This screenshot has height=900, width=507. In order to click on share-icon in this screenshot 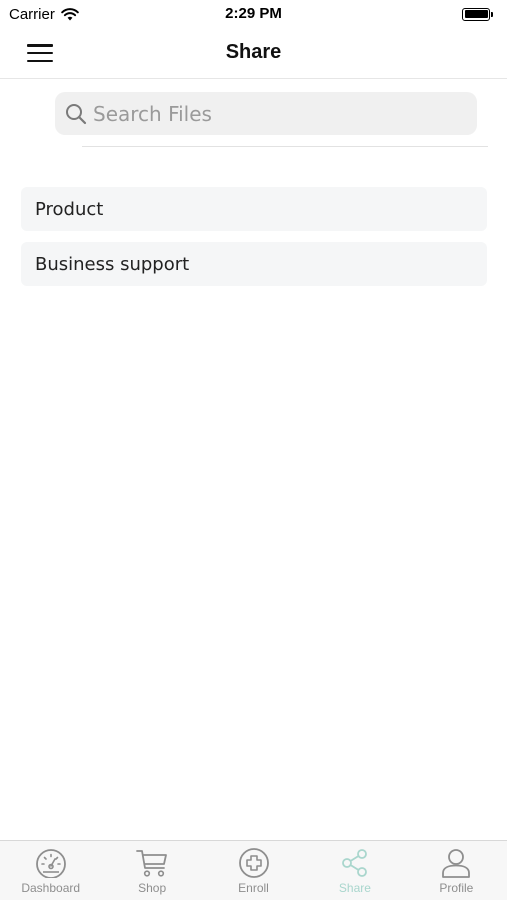, I will do `click(354, 863)`.